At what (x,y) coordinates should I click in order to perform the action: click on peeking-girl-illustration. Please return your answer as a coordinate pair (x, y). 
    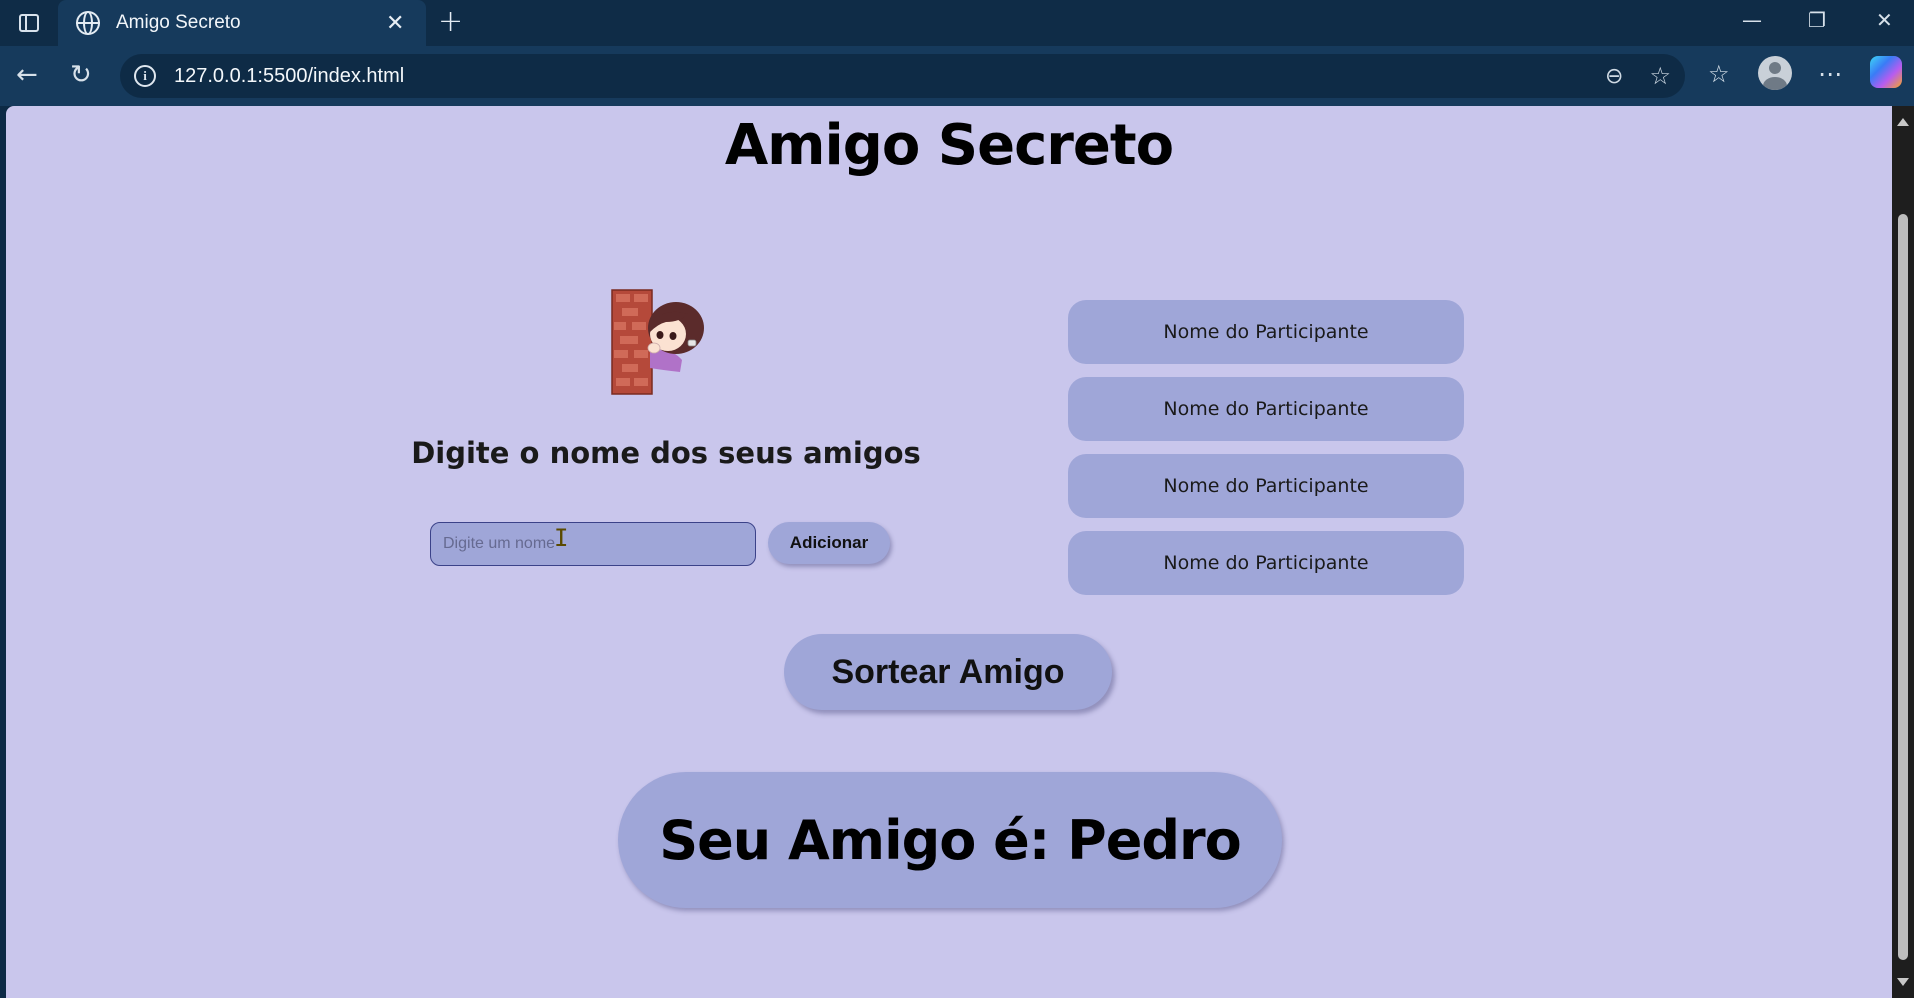
    Looking at the image, I should click on (657, 342).